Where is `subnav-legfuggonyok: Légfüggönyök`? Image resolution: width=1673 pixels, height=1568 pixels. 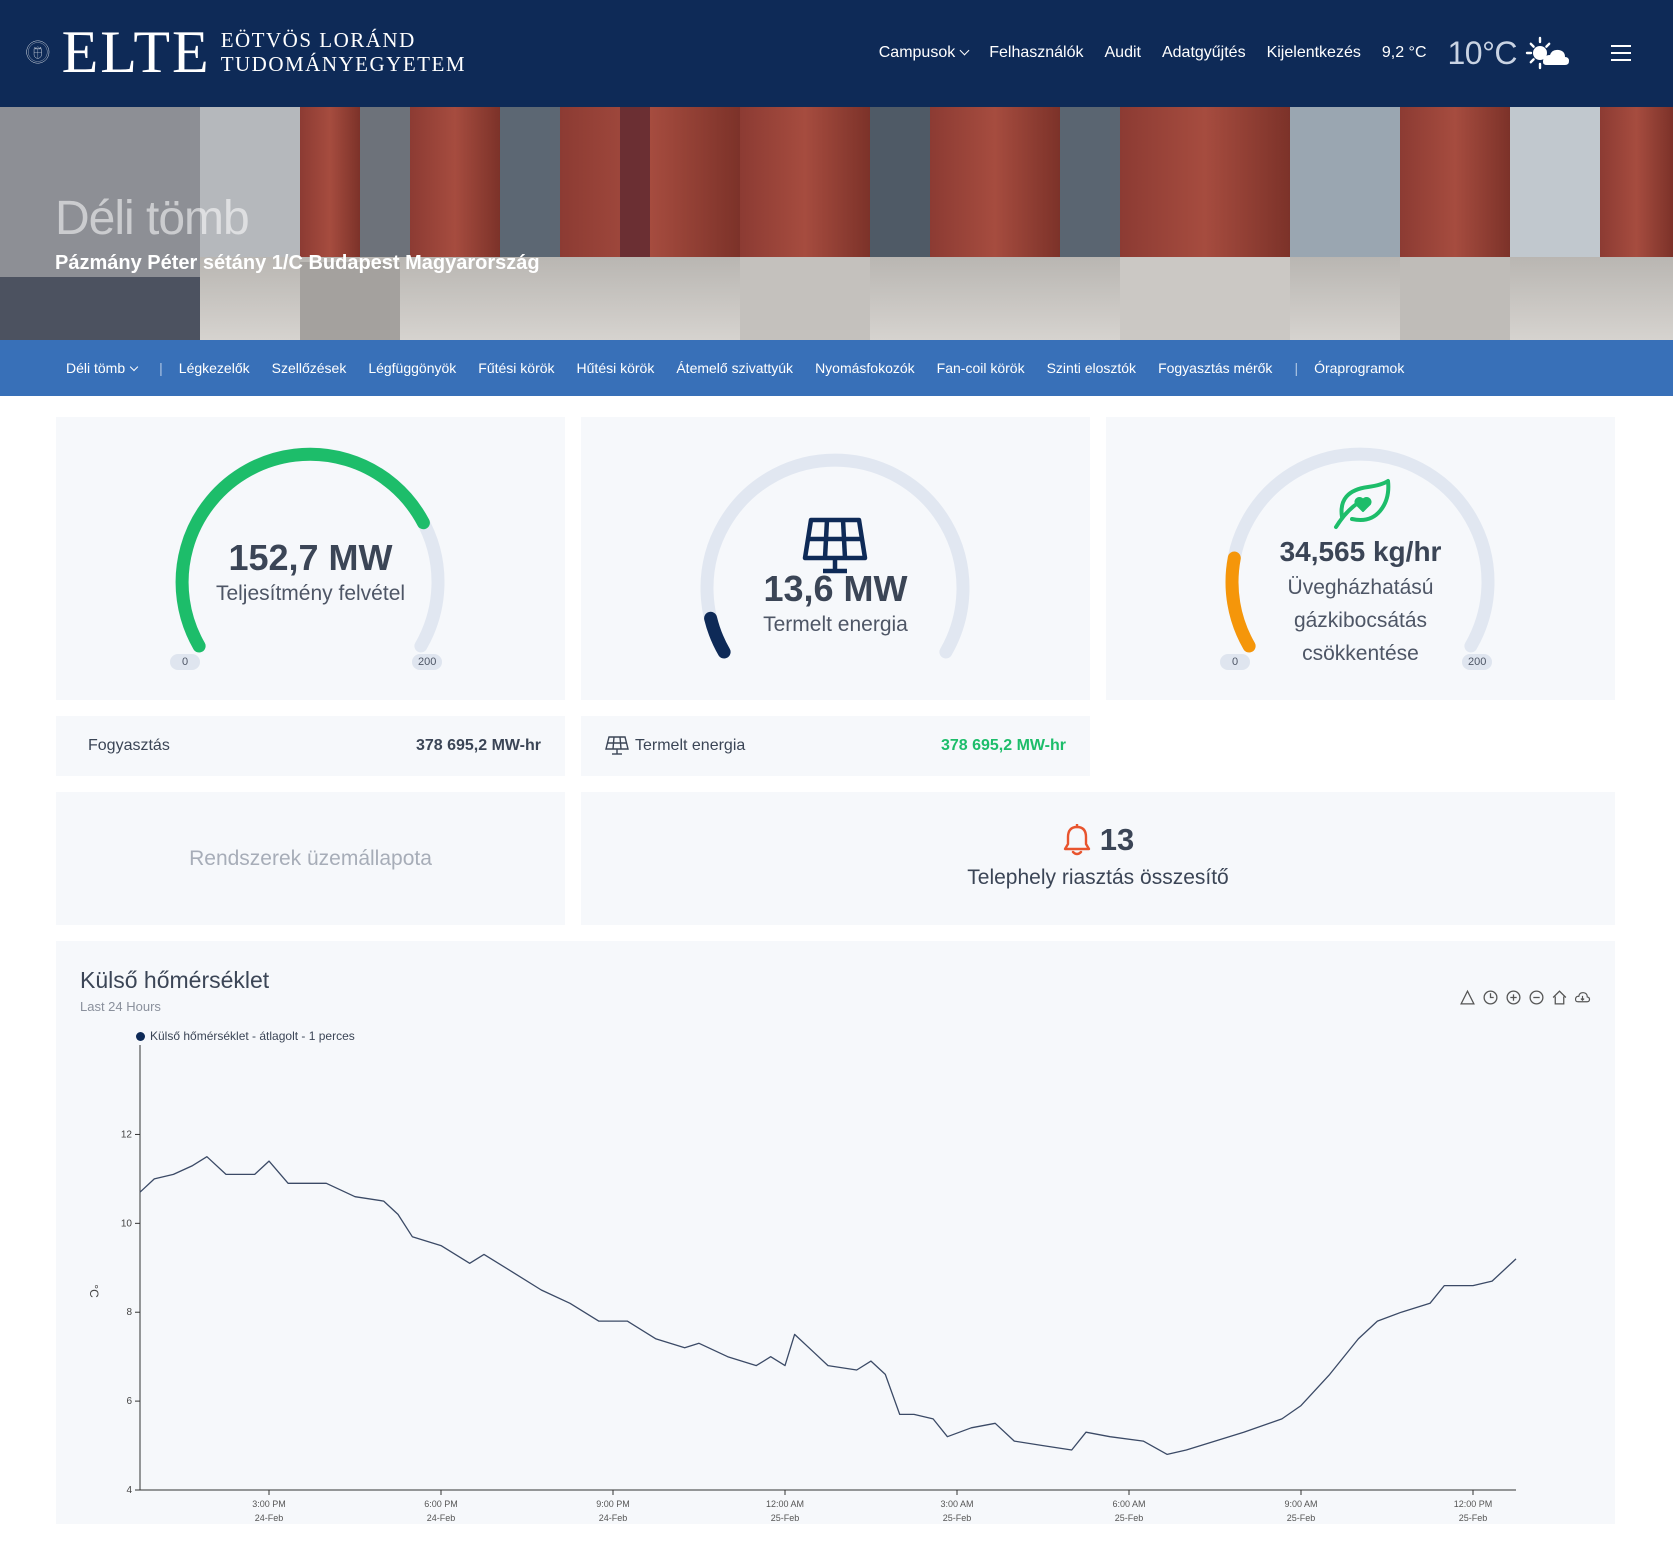 subnav-legfuggonyok: Légfüggönyök is located at coordinates (412, 368).